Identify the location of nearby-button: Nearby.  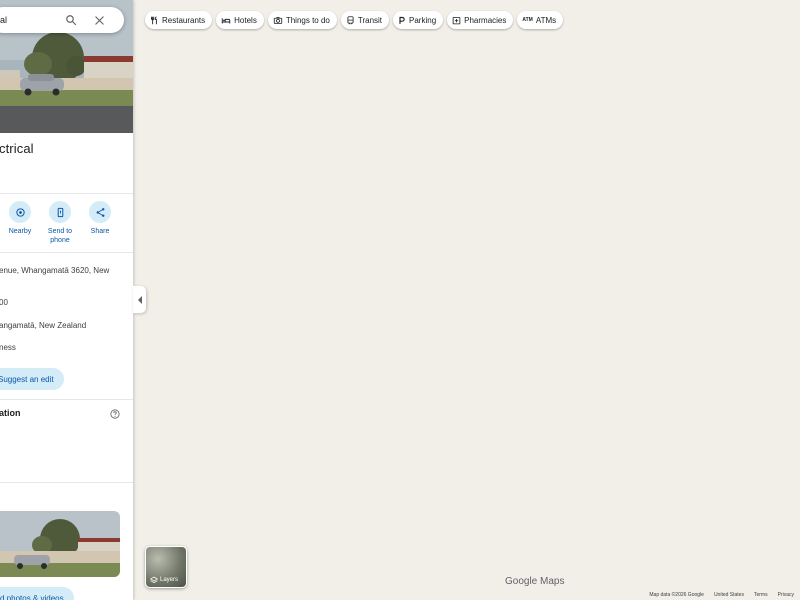
(20, 218).